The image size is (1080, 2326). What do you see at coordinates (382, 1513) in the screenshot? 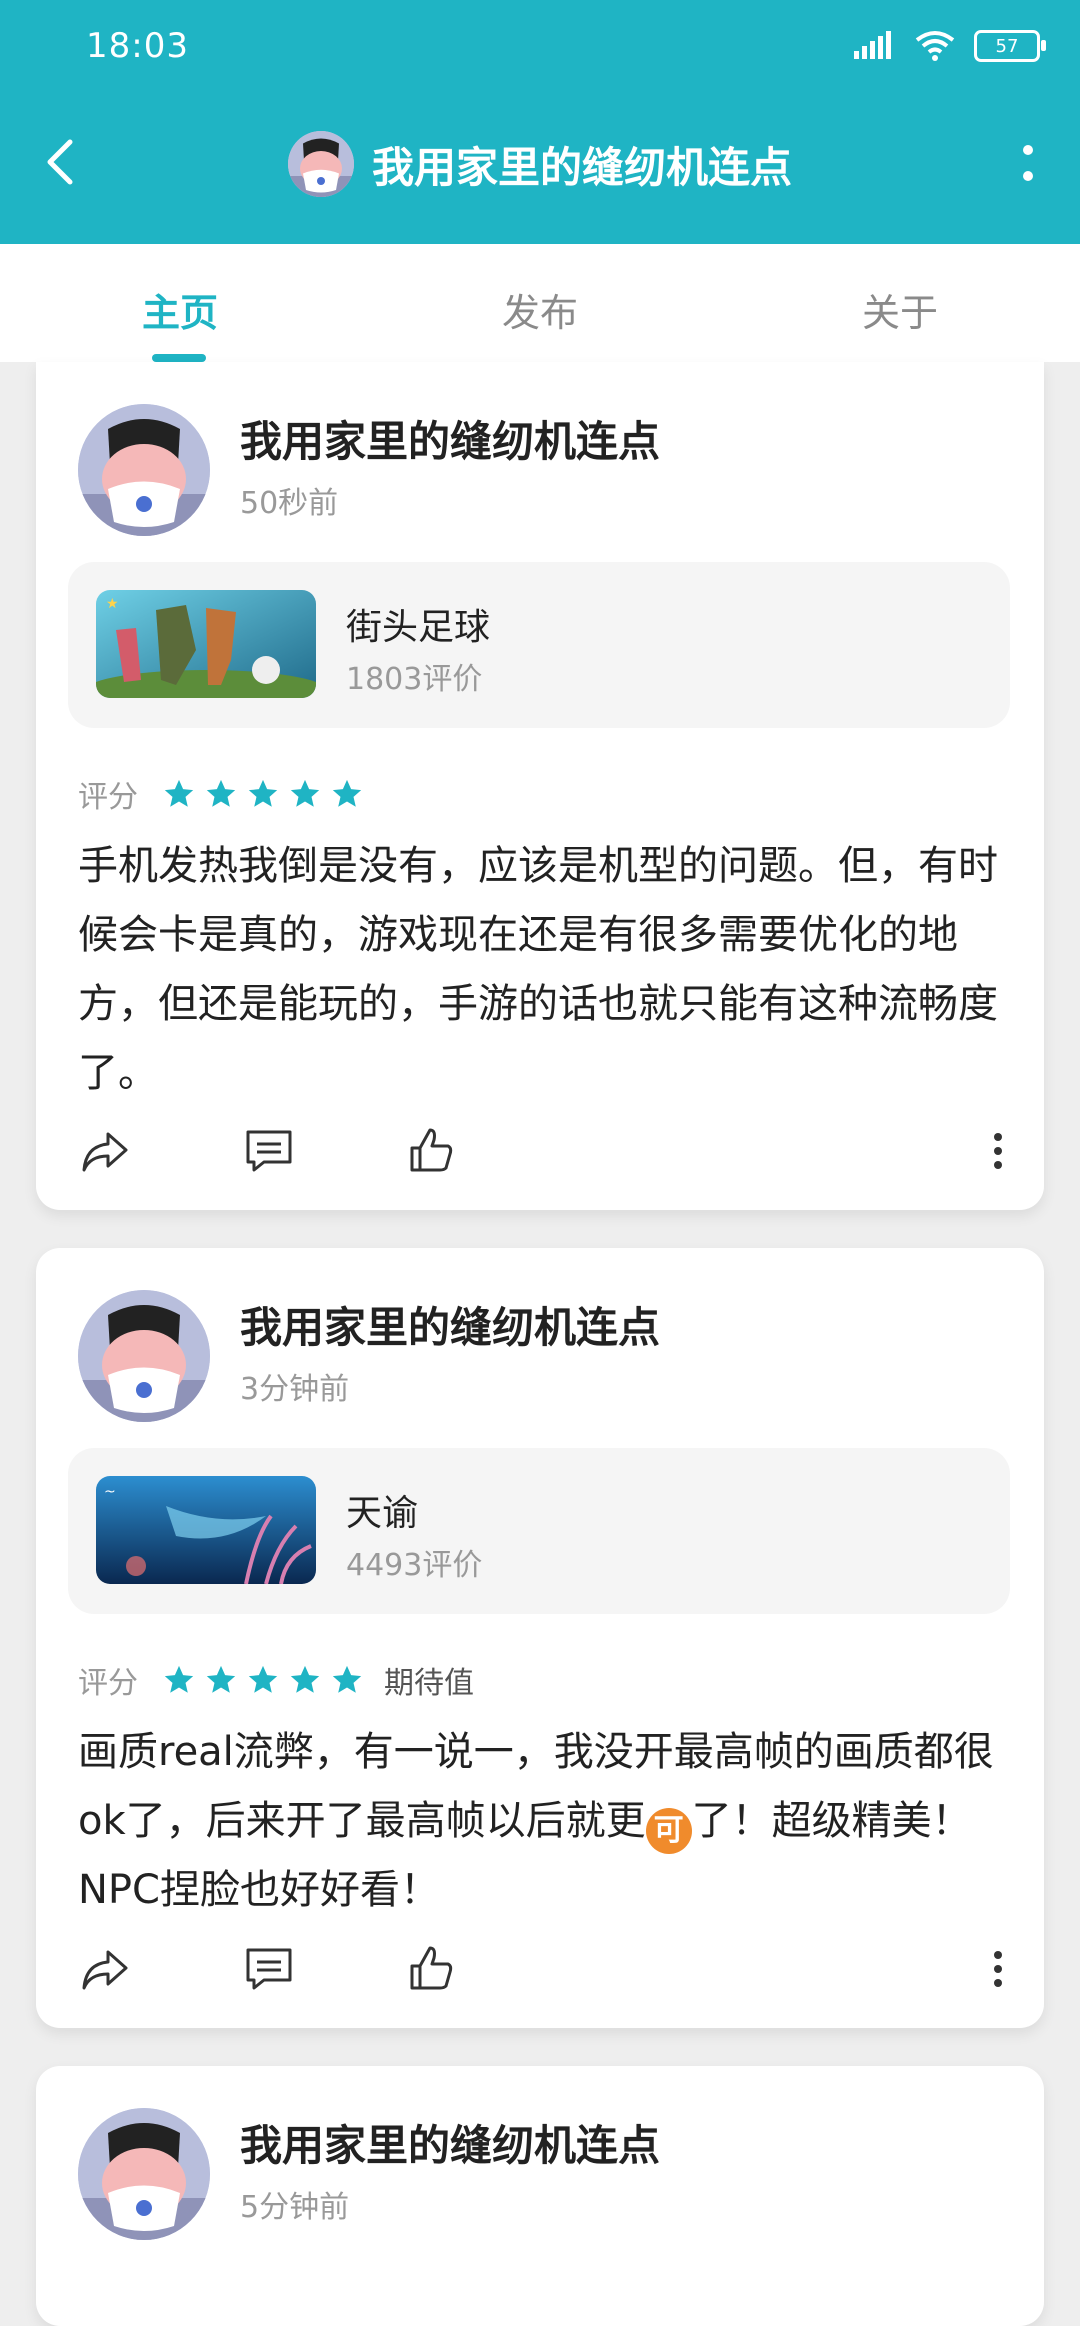
I see `game-name: 天谕` at bounding box center [382, 1513].